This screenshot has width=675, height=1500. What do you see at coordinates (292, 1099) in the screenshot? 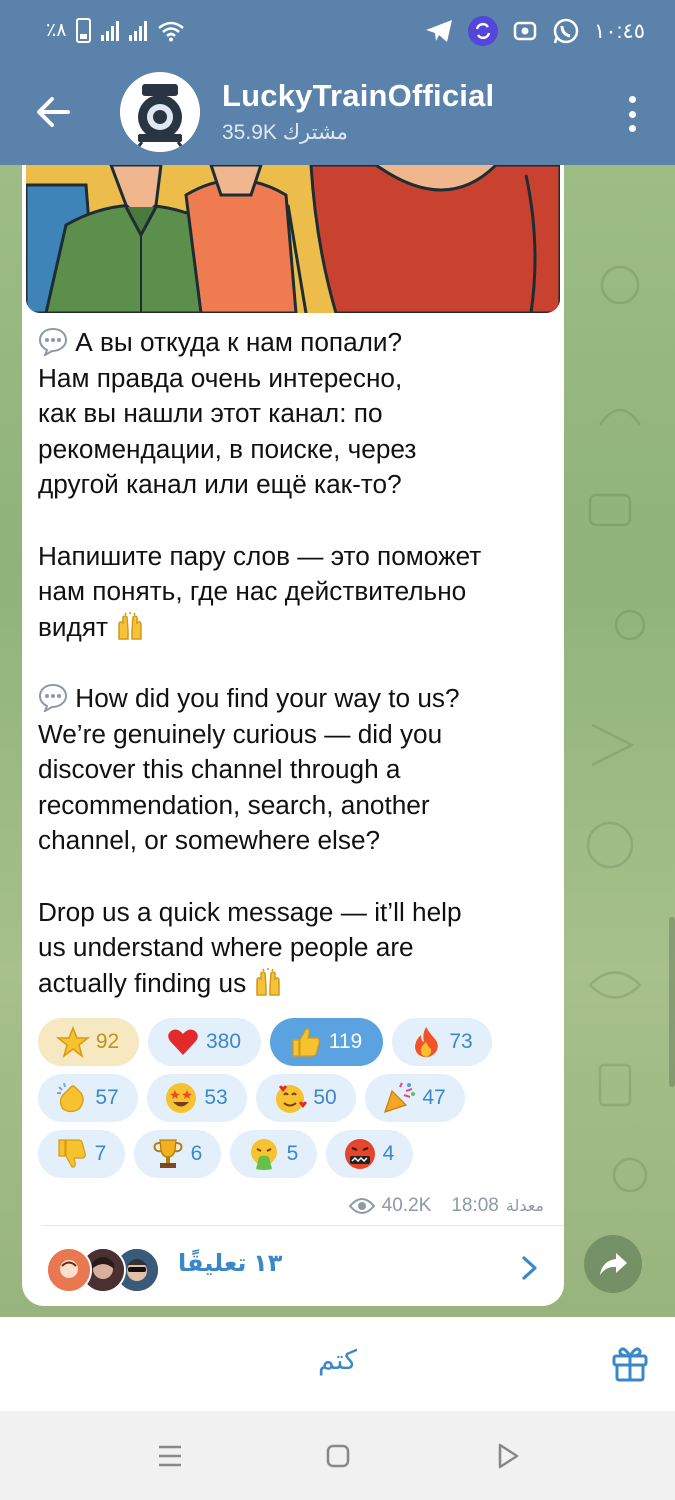
I see `smiling-face-with-hearts-icon` at bounding box center [292, 1099].